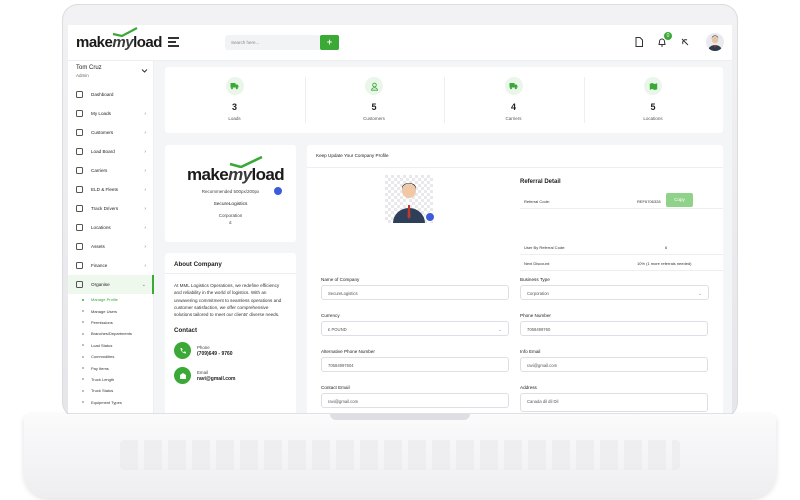 This screenshot has width=800, height=500. I want to click on contact-email-input: ravi@gmail.com, so click(415, 400).